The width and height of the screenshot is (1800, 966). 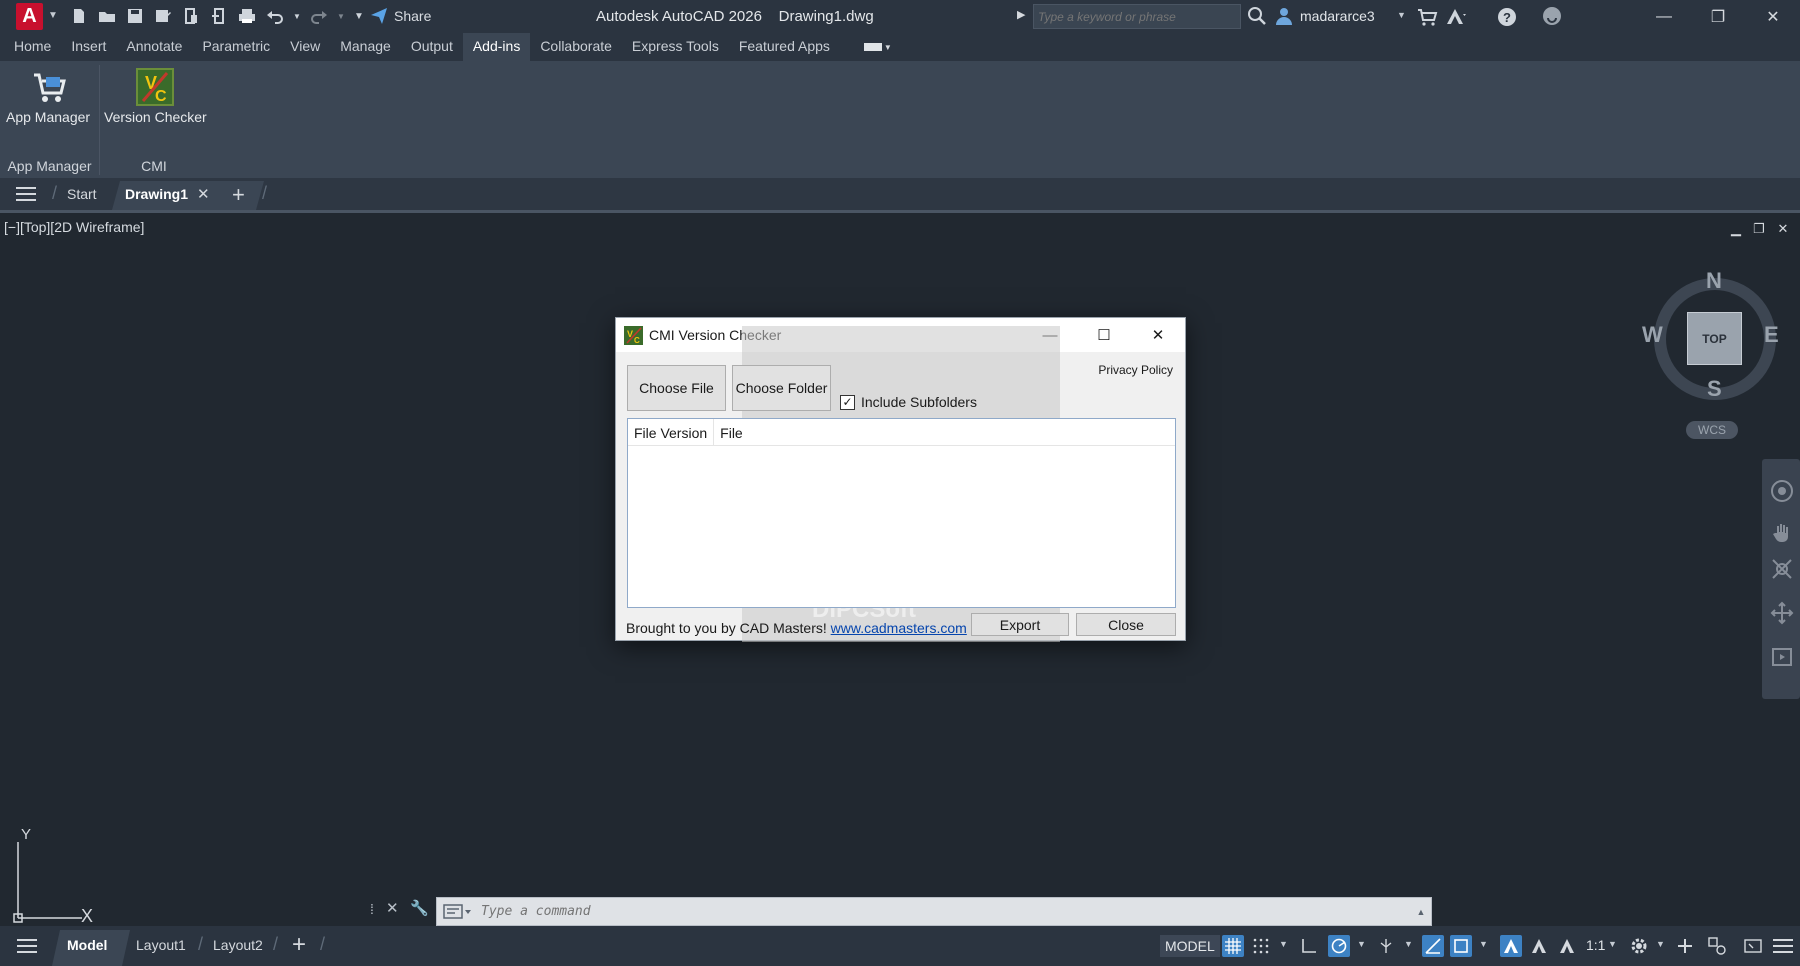 I want to click on compass-south: S, so click(x=1714, y=389).